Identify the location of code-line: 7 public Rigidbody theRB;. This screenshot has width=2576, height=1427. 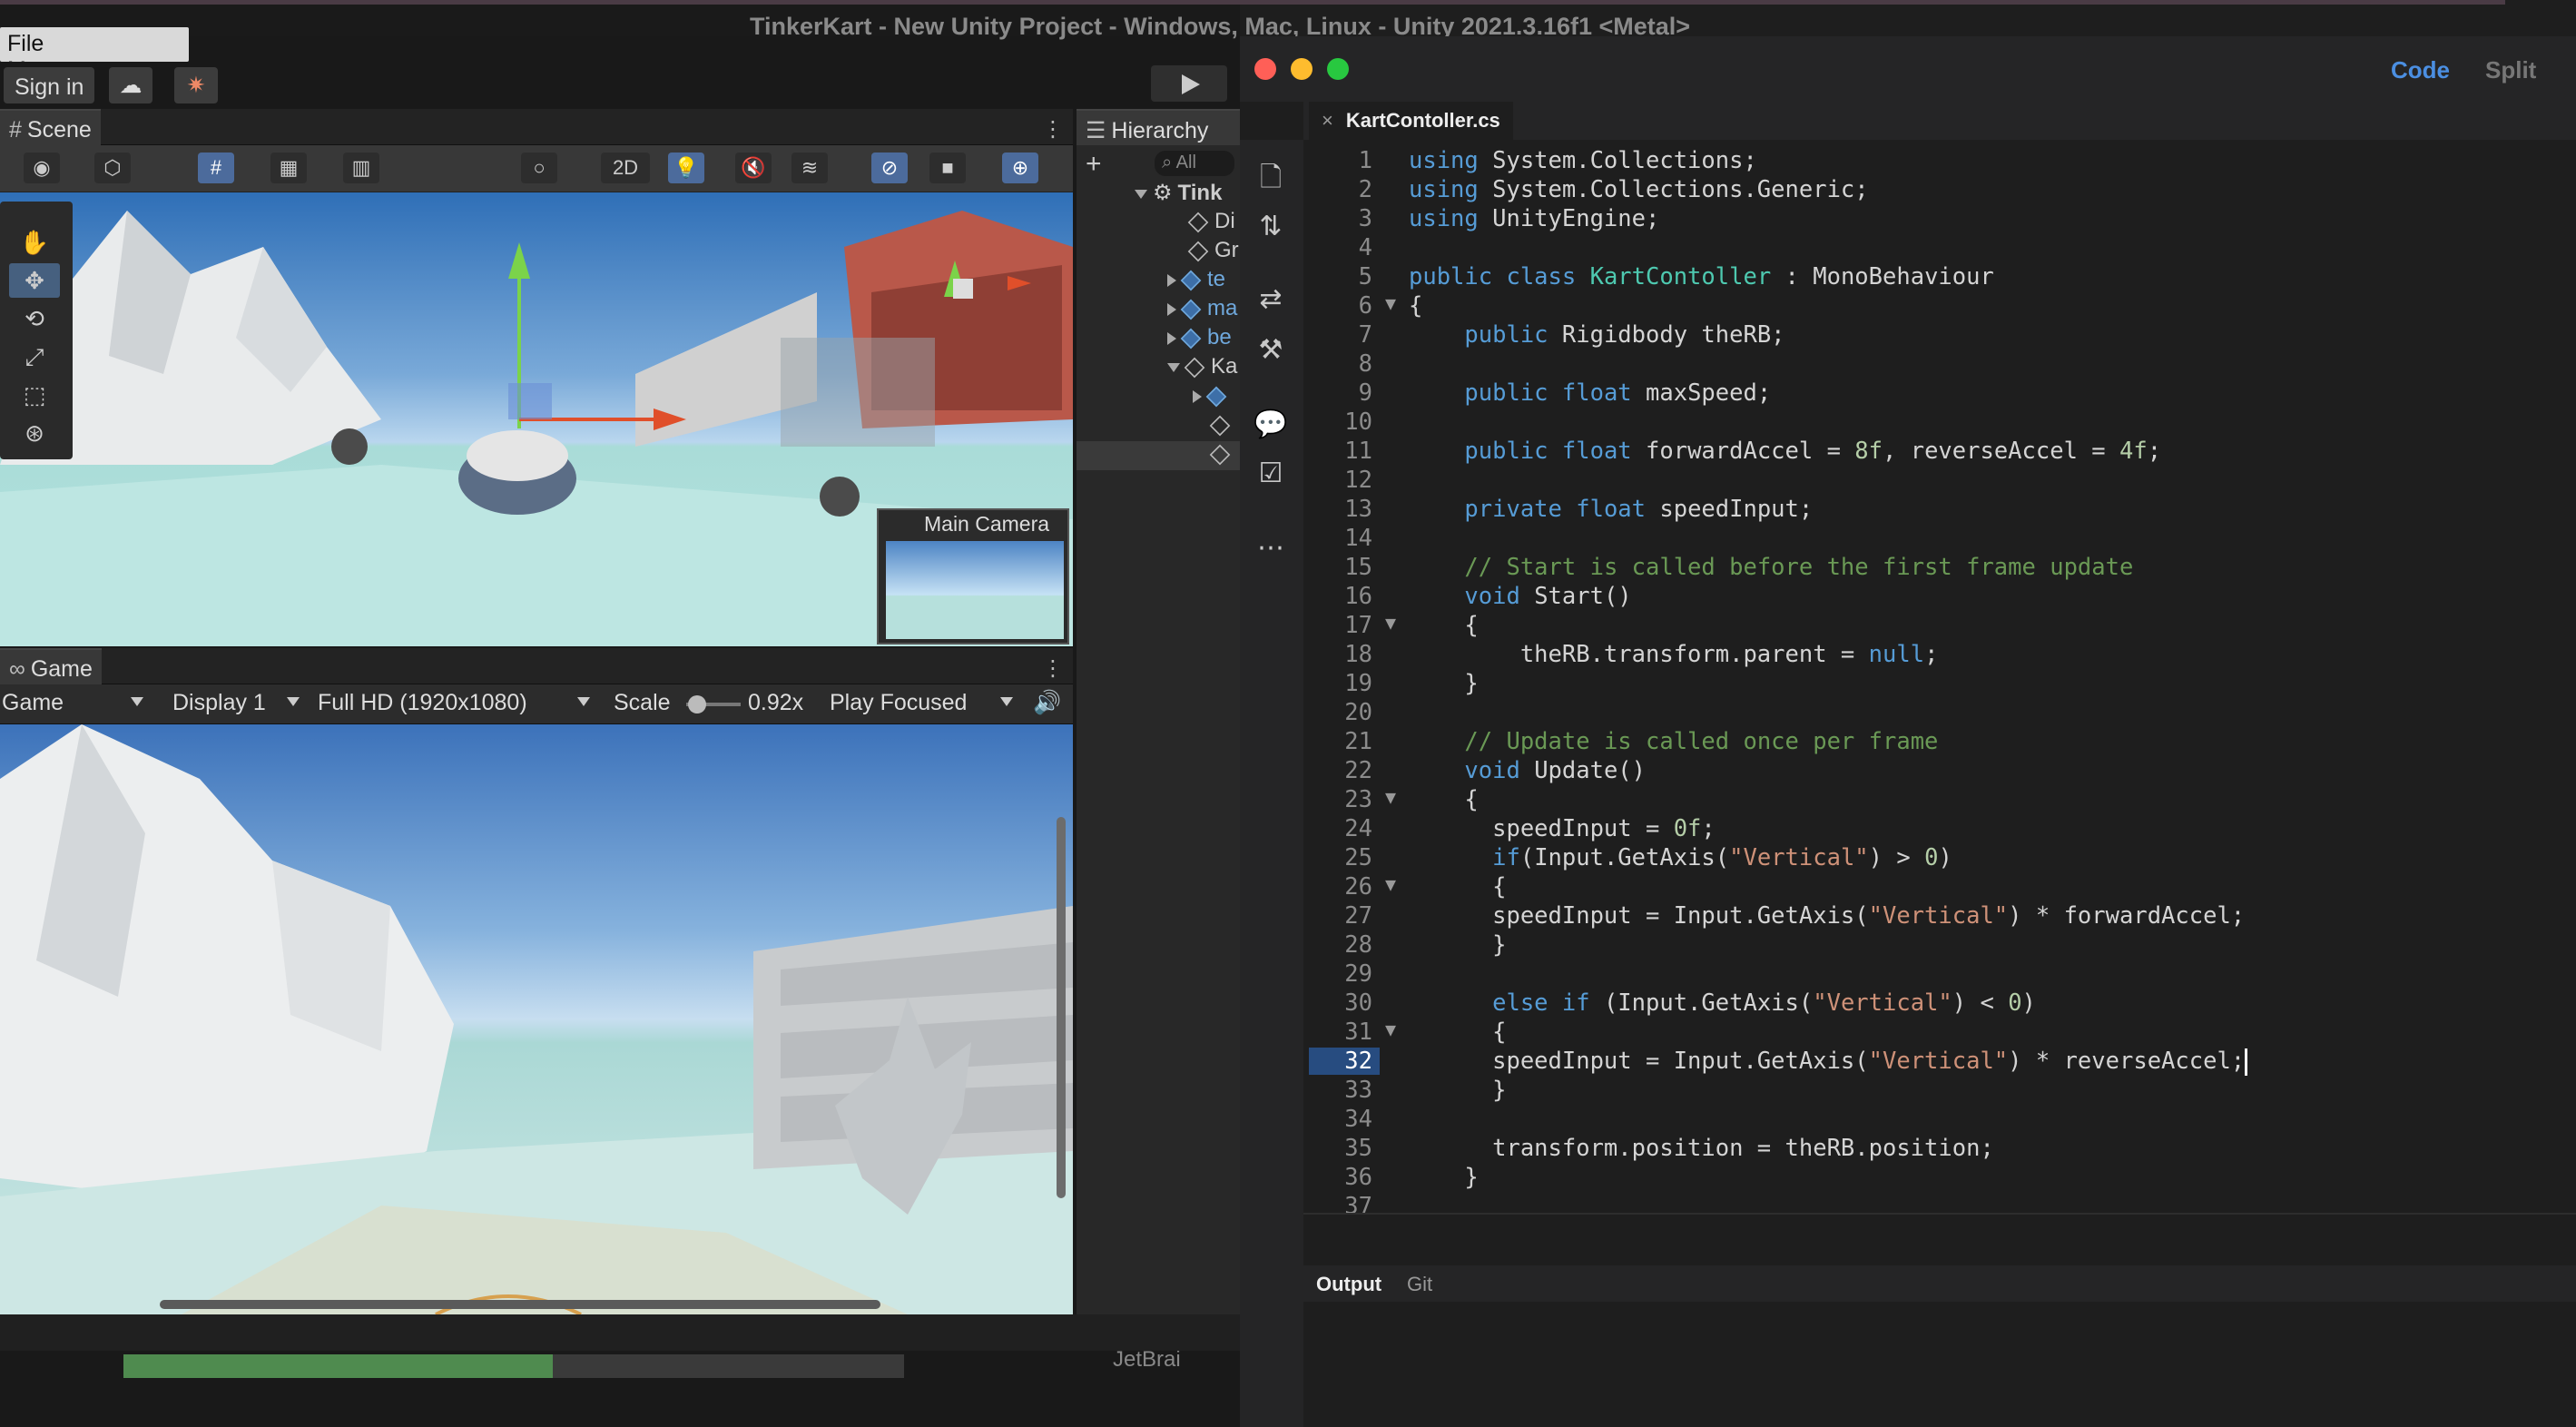
(1942, 335).